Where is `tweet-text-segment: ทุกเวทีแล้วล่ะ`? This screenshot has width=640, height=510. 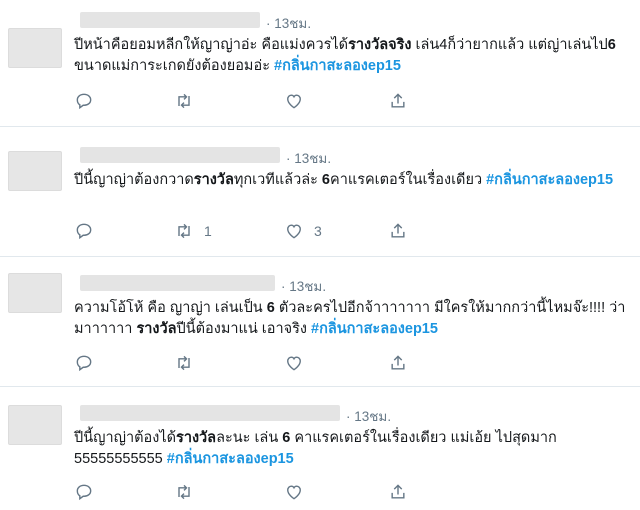 tweet-text-segment: ทุกเวทีแล้วล่ะ is located at coordinates (277, 180).